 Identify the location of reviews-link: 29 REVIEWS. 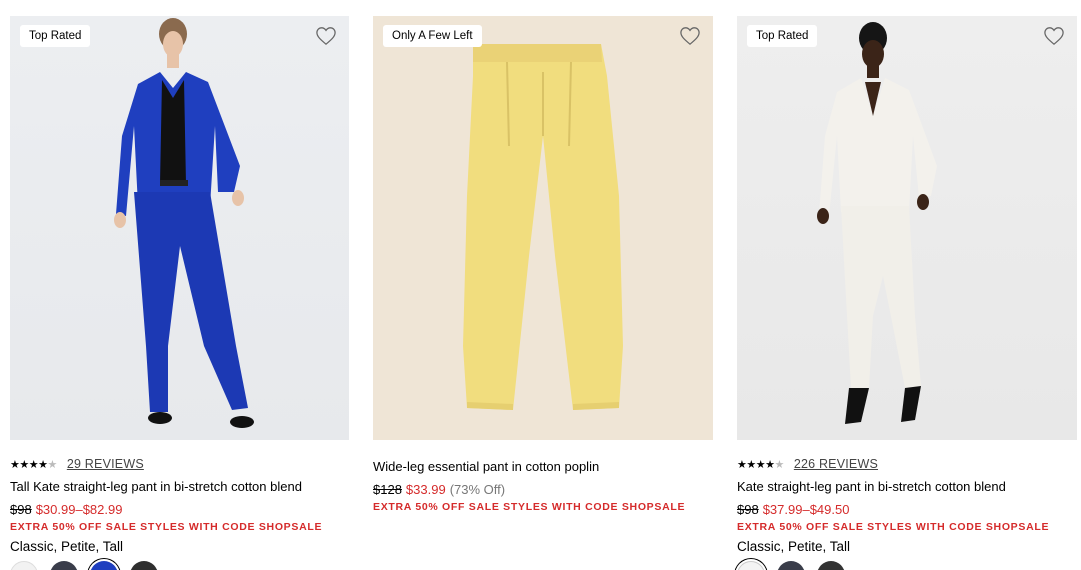
(105, 464).